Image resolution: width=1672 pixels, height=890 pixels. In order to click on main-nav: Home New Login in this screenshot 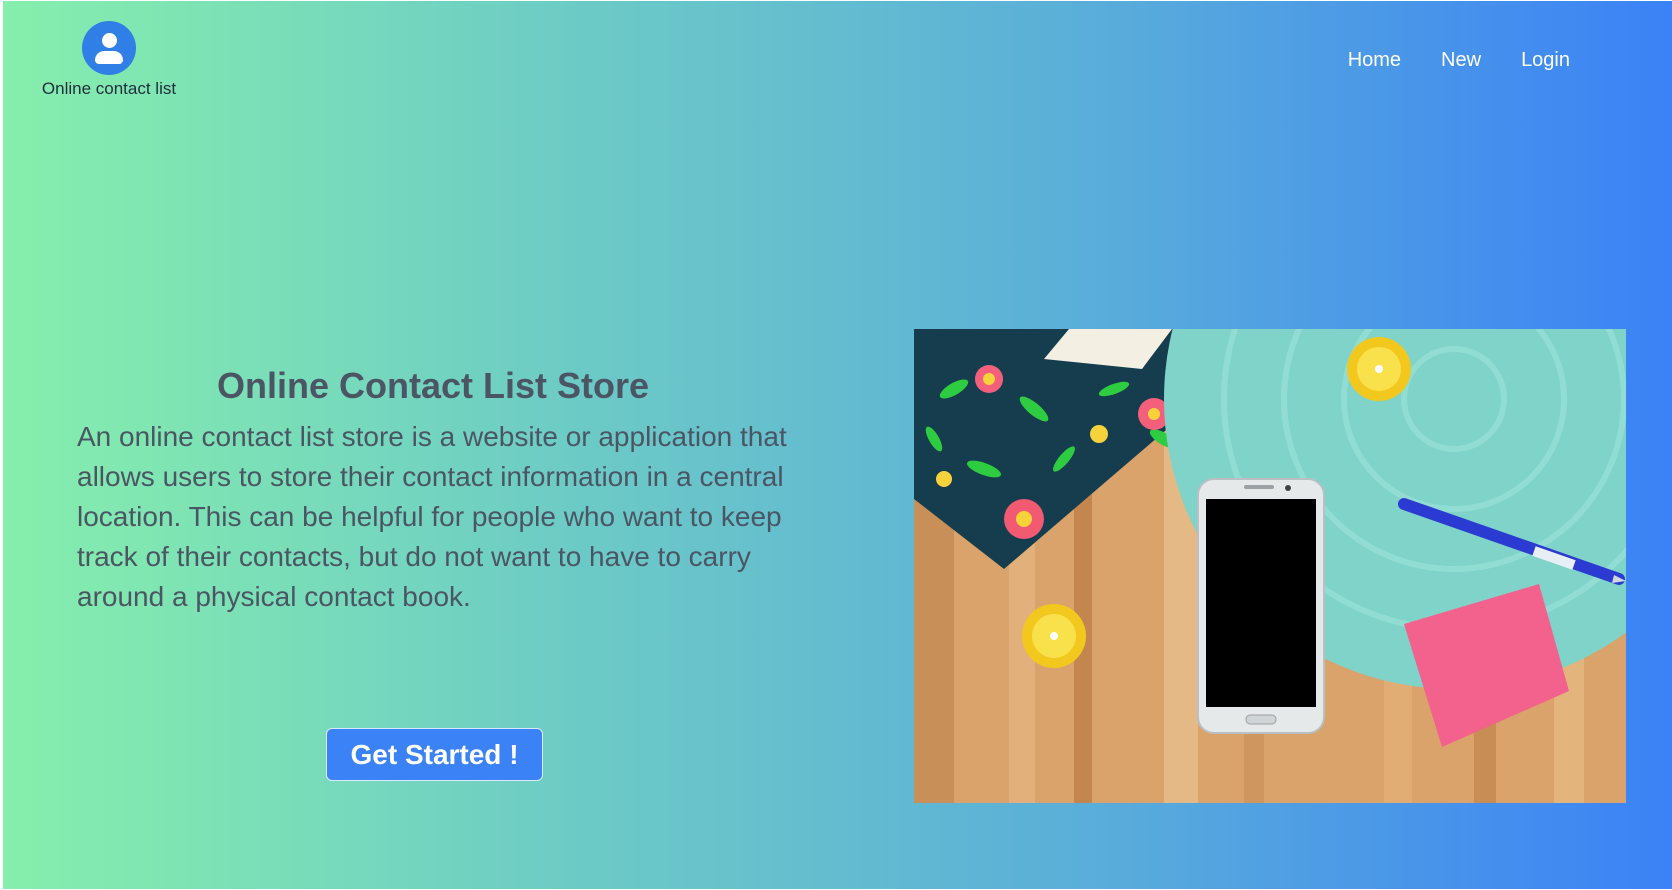, I will do `click(1459, 60)`.